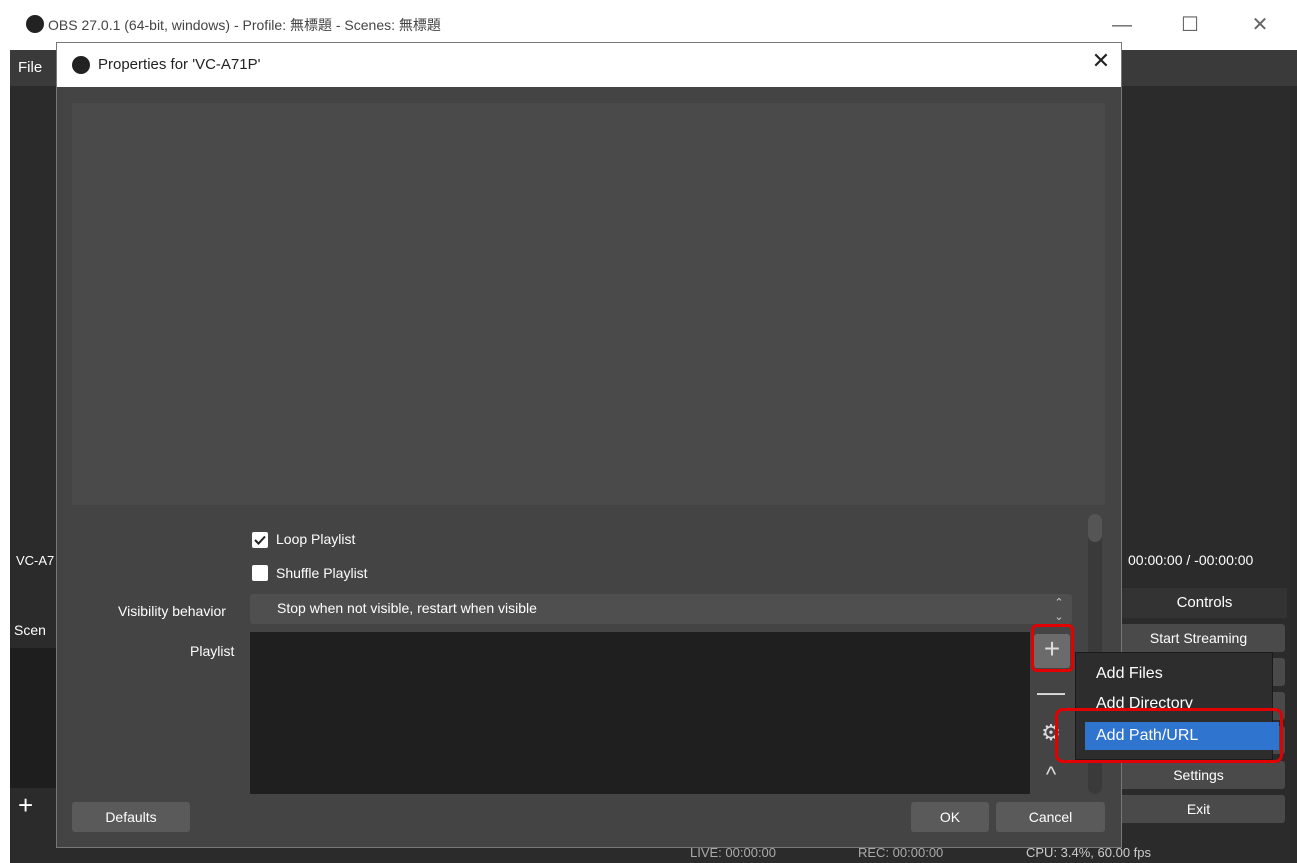 The image size is (1297, 863). Describe the element at coordinates (172, 611) in the screenshot. I see `visibility-behavior-label: Visibility behavior` at that location.